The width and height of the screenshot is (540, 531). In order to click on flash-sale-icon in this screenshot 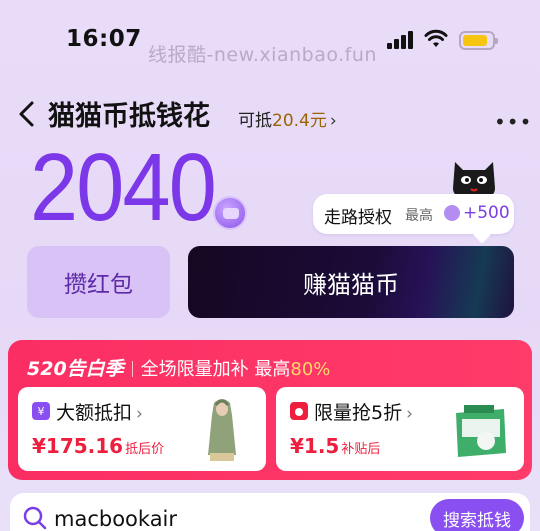, I will do `click(299, 411)`.